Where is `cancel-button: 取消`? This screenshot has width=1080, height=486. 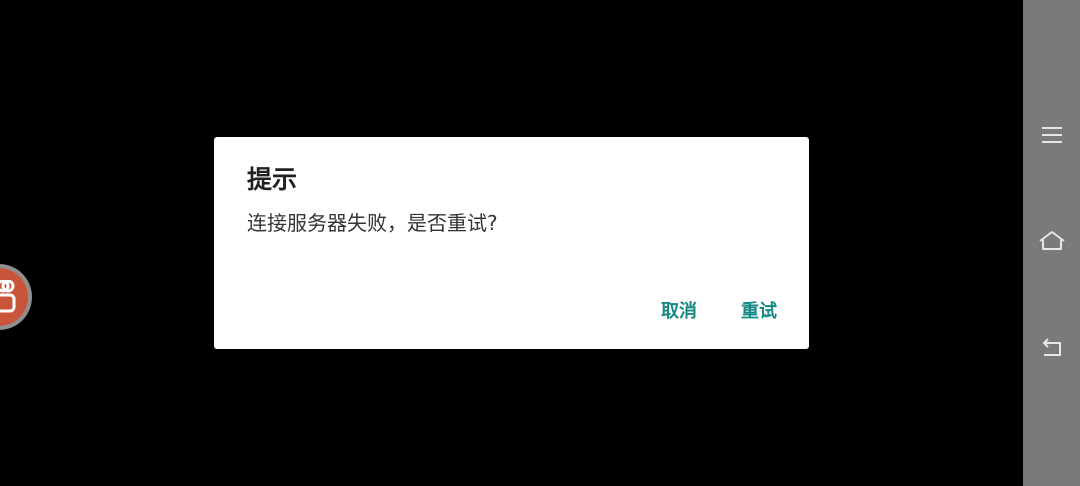
cancel-button: 取消 is located at coordinates (679, 312).